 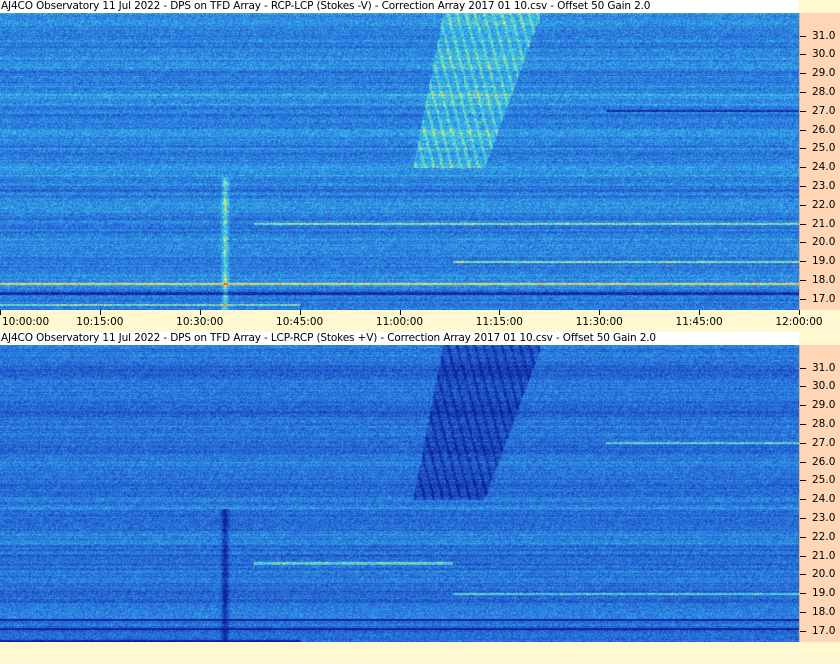 I want to click on x-tick-label: 11:45:00, so click(x=699, y=322).